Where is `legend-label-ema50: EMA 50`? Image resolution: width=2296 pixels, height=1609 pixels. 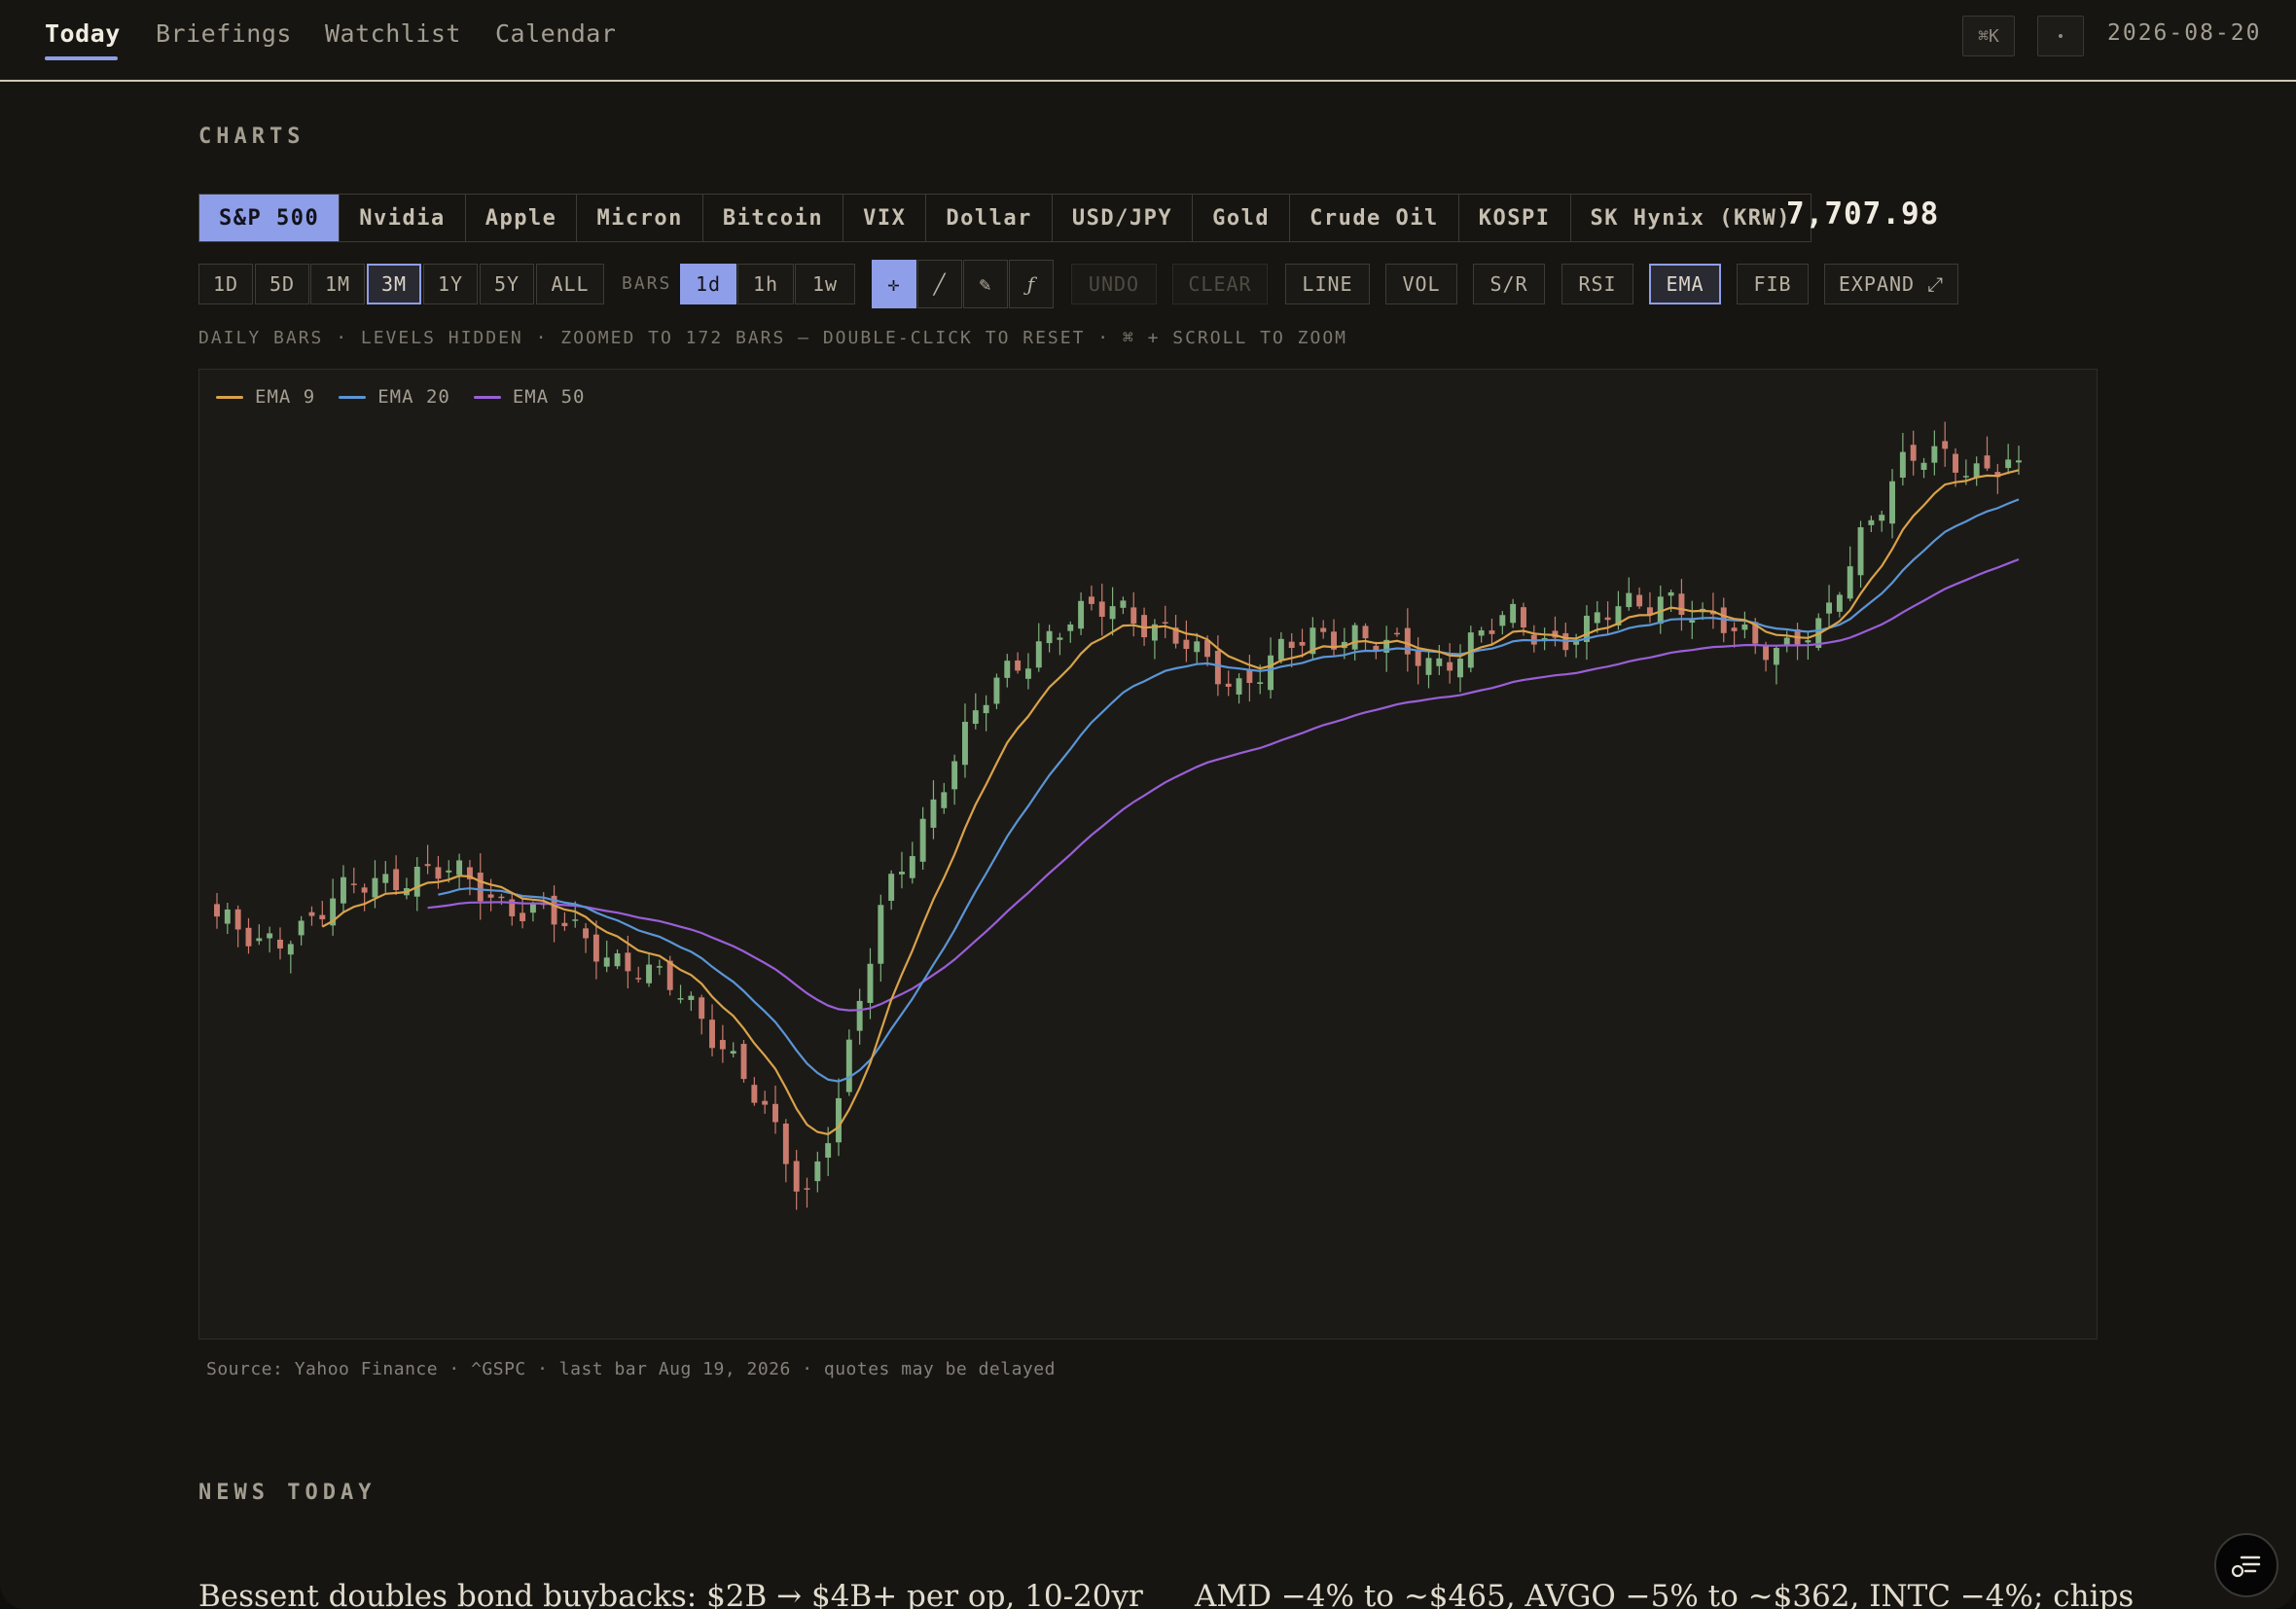
legend-label-ema50: EMA 50 is located at coordinates (549, 397).